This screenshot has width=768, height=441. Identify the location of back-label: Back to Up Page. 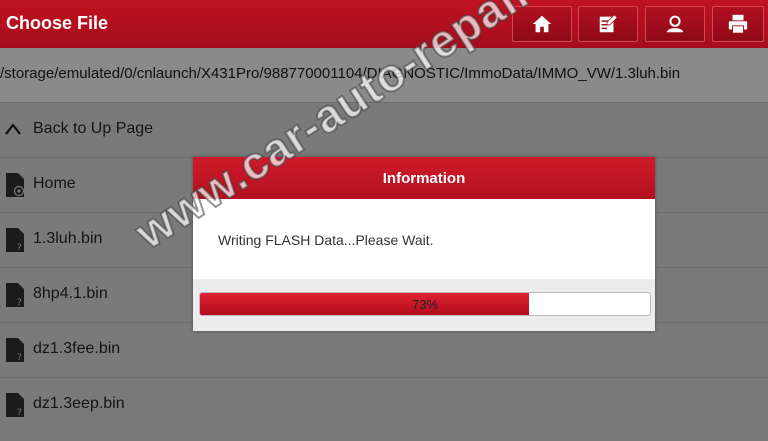
(93, 128).